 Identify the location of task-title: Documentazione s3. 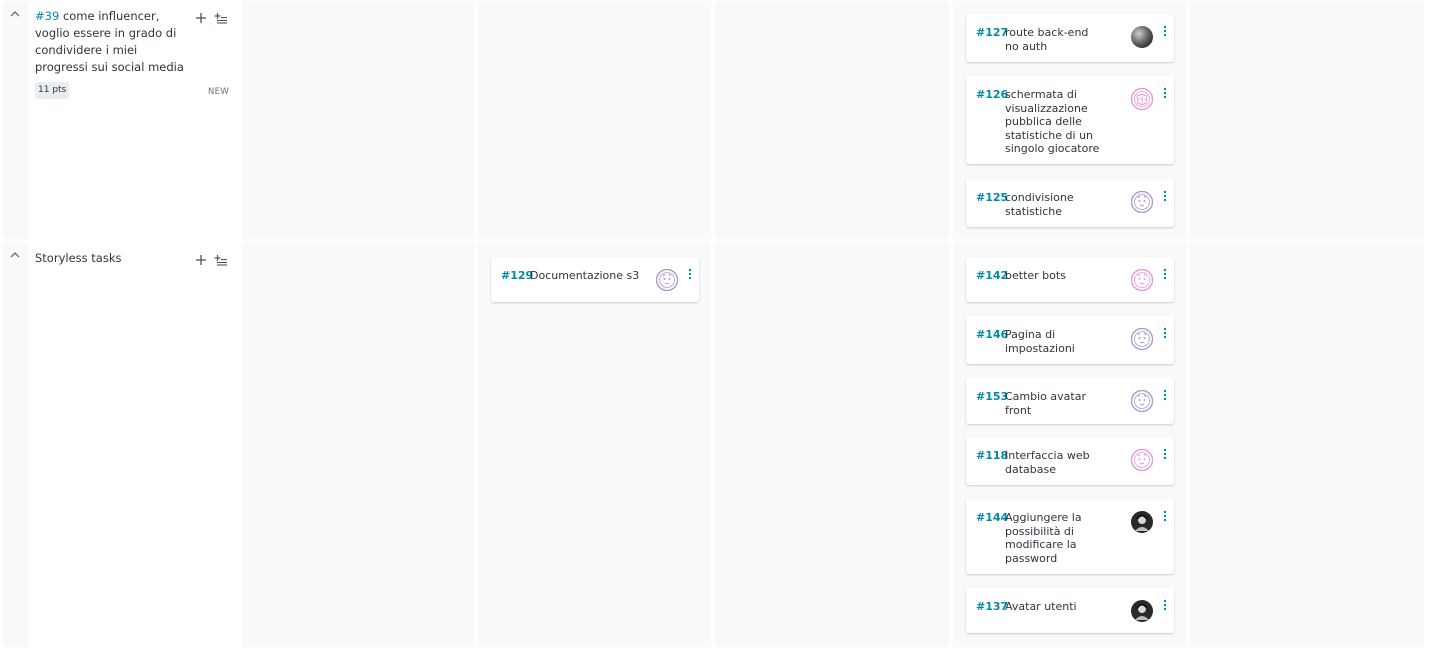
(585, 276).